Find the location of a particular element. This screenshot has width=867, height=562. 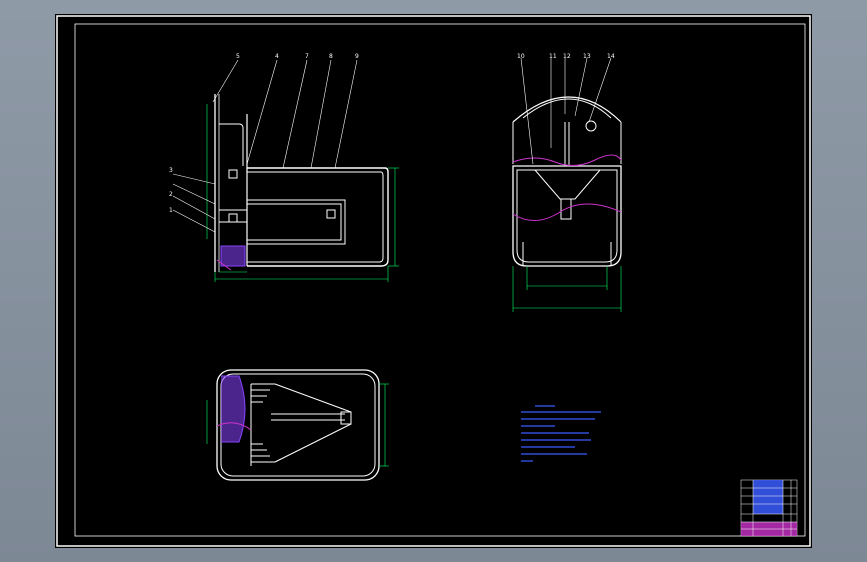

part-label: 7 is located at coordinates (307, 56).